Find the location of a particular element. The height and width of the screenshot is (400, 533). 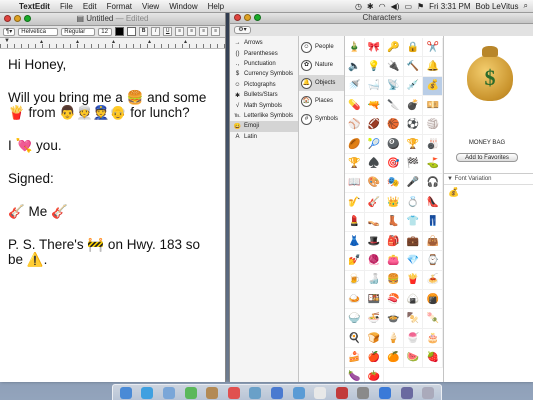

emoji-cell: 🔔 is located at coordinates (433, 67).